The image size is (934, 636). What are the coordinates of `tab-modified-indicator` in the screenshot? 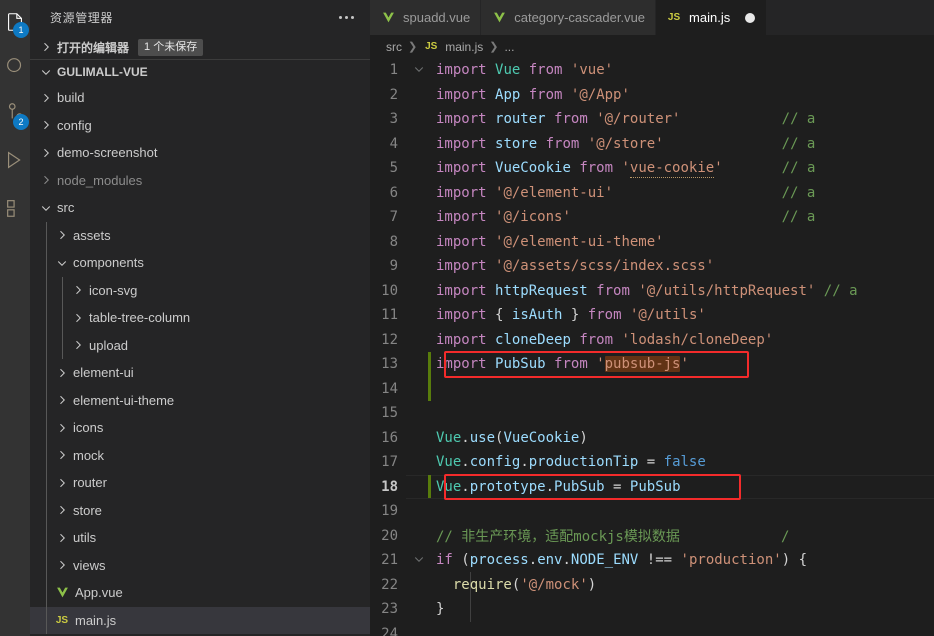 It's located at (750, 17).